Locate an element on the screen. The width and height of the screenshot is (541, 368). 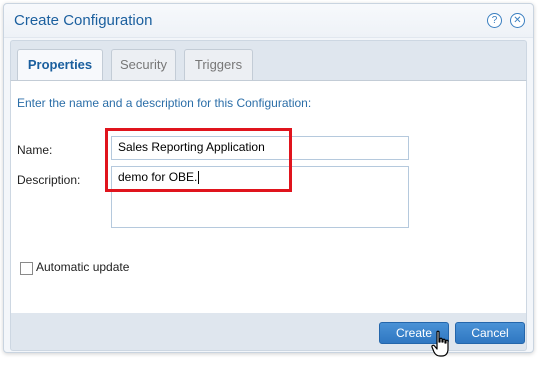
cancel-button: Cancel is located at coordinates (490, 333).